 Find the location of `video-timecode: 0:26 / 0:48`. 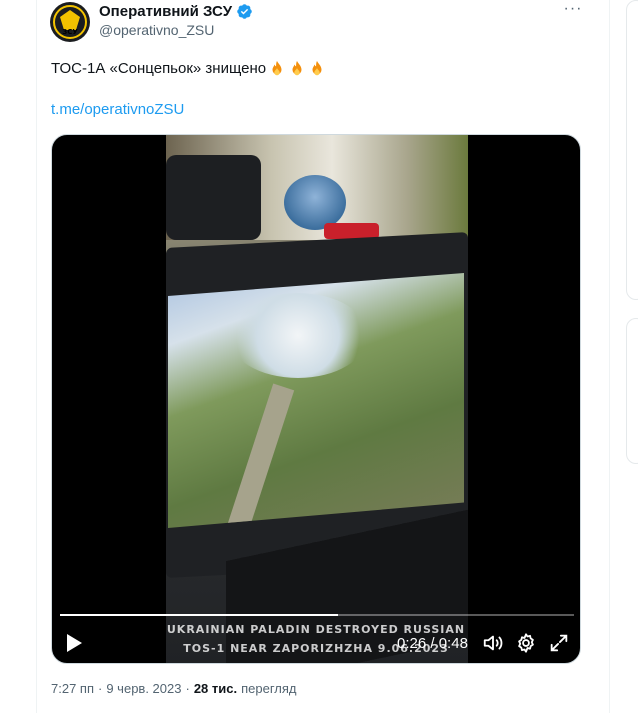

video-timecode: 0:26 / 0:48 is located at coordinates (432, 643).